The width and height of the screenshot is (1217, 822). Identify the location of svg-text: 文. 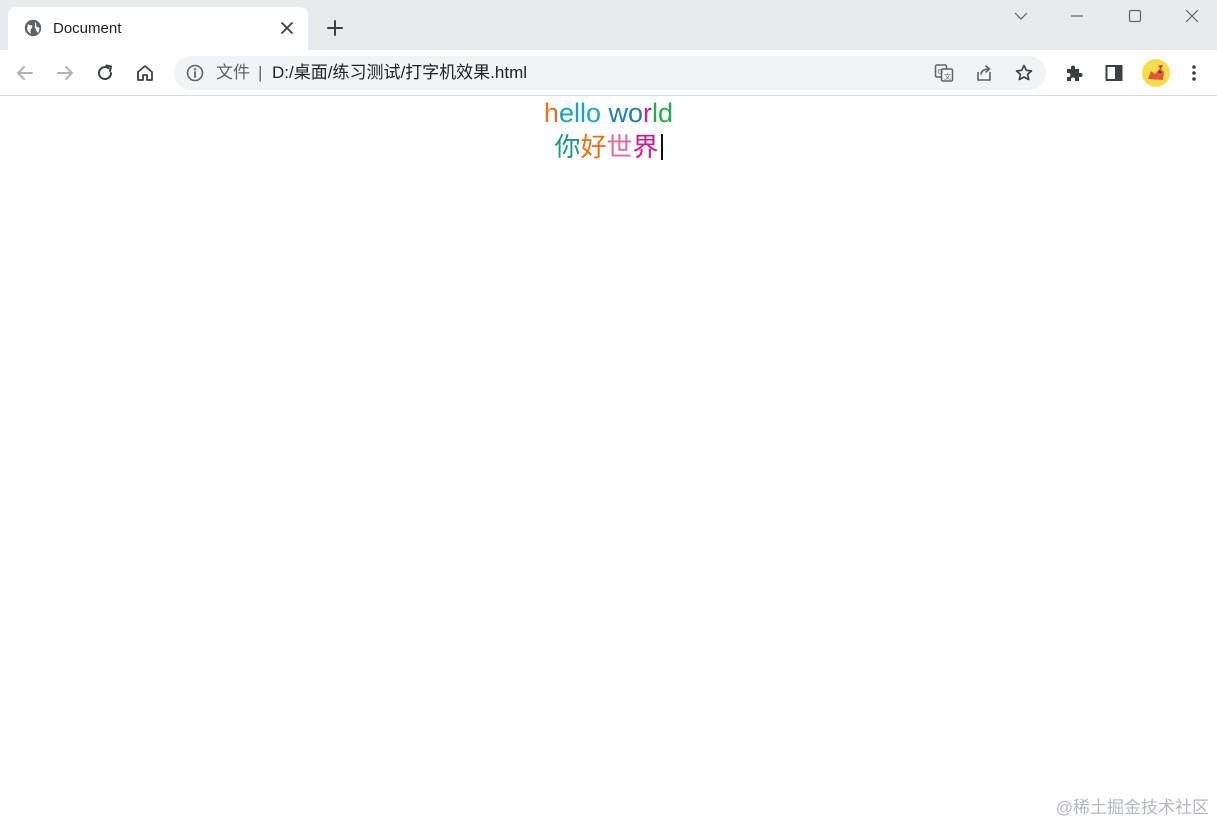
(947, 76).